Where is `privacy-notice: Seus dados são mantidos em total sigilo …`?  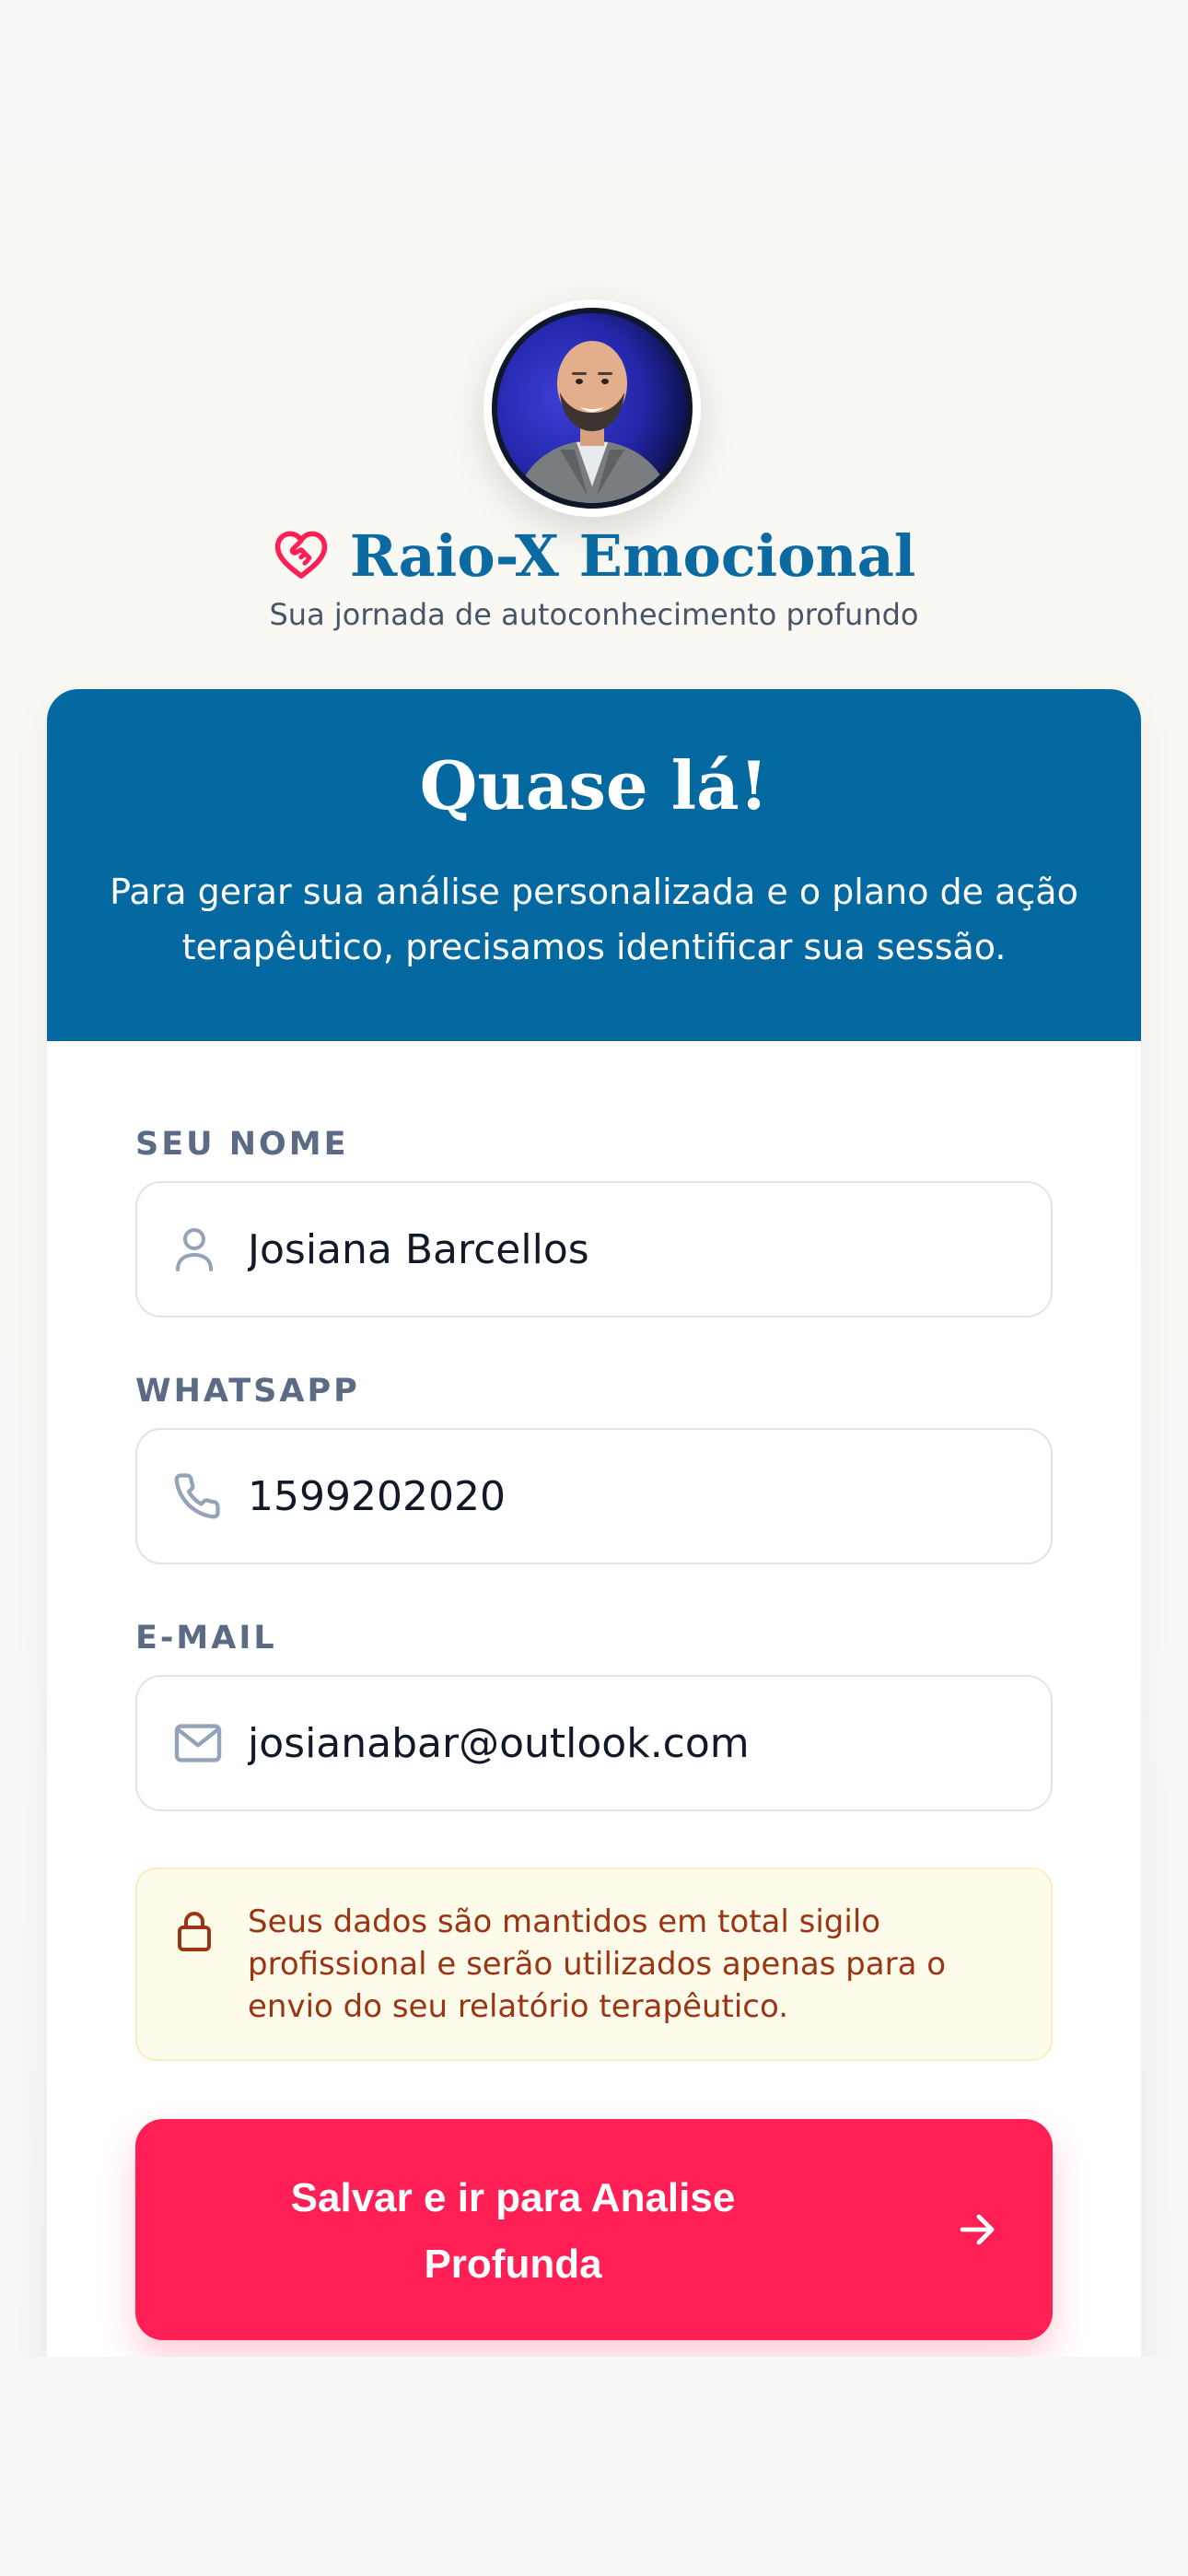
privacy-notice: Seus dados são mantidos em total sigilo … is located at coordinates (594, 1964).